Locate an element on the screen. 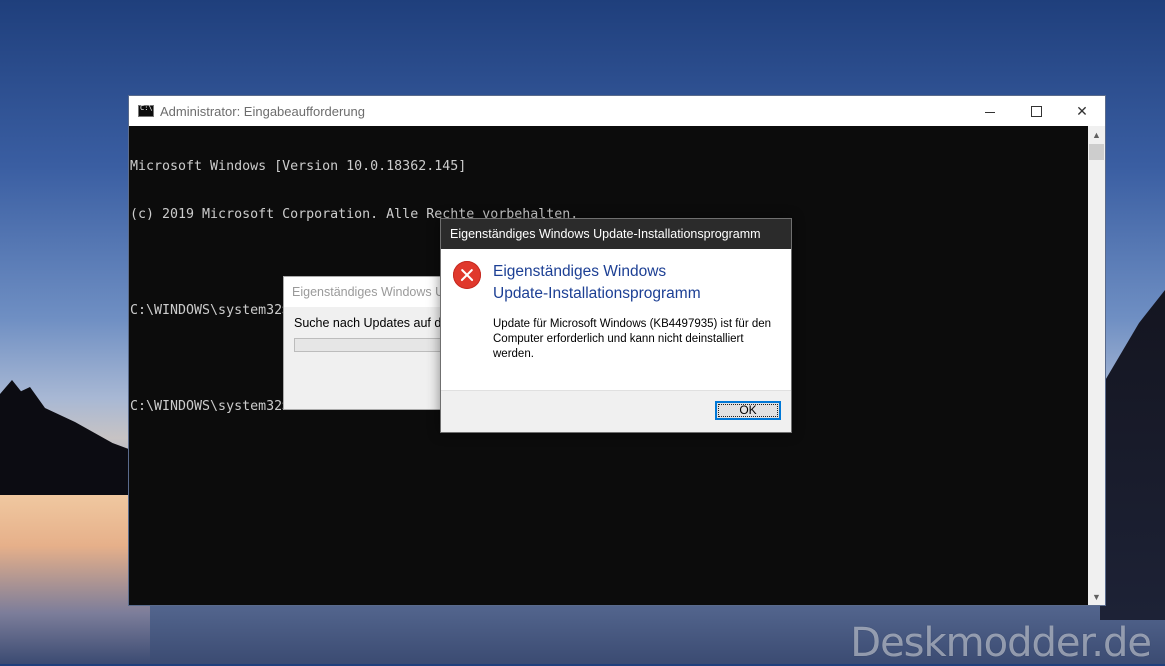 The height and width of the screenshot is (666, 1165). watermark: Deskmodder.de is located at coordinates (1001, 643).